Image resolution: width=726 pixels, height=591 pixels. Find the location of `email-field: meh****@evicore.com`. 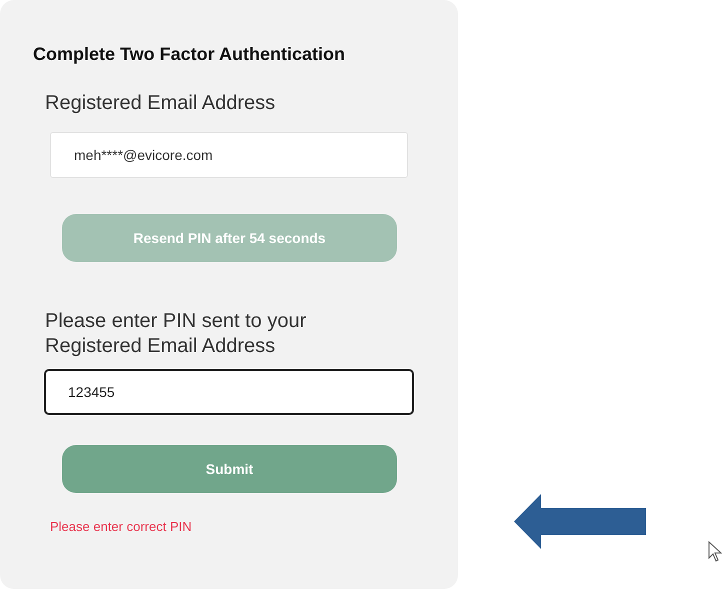

email-field: meh****@evicore.com is located at coordinates (229, 155).